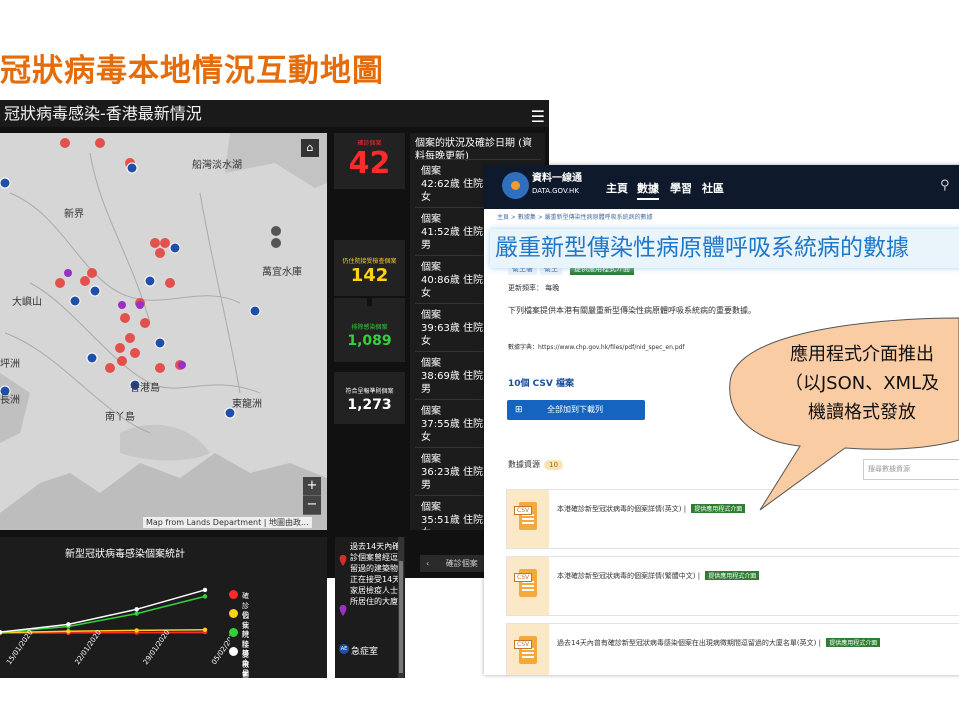 This screenshot has height=728, width=959. I want to click on callout-text: 應用程式介面推出 （以JSON、XML及 機讀格式發放, so click(850, 383).